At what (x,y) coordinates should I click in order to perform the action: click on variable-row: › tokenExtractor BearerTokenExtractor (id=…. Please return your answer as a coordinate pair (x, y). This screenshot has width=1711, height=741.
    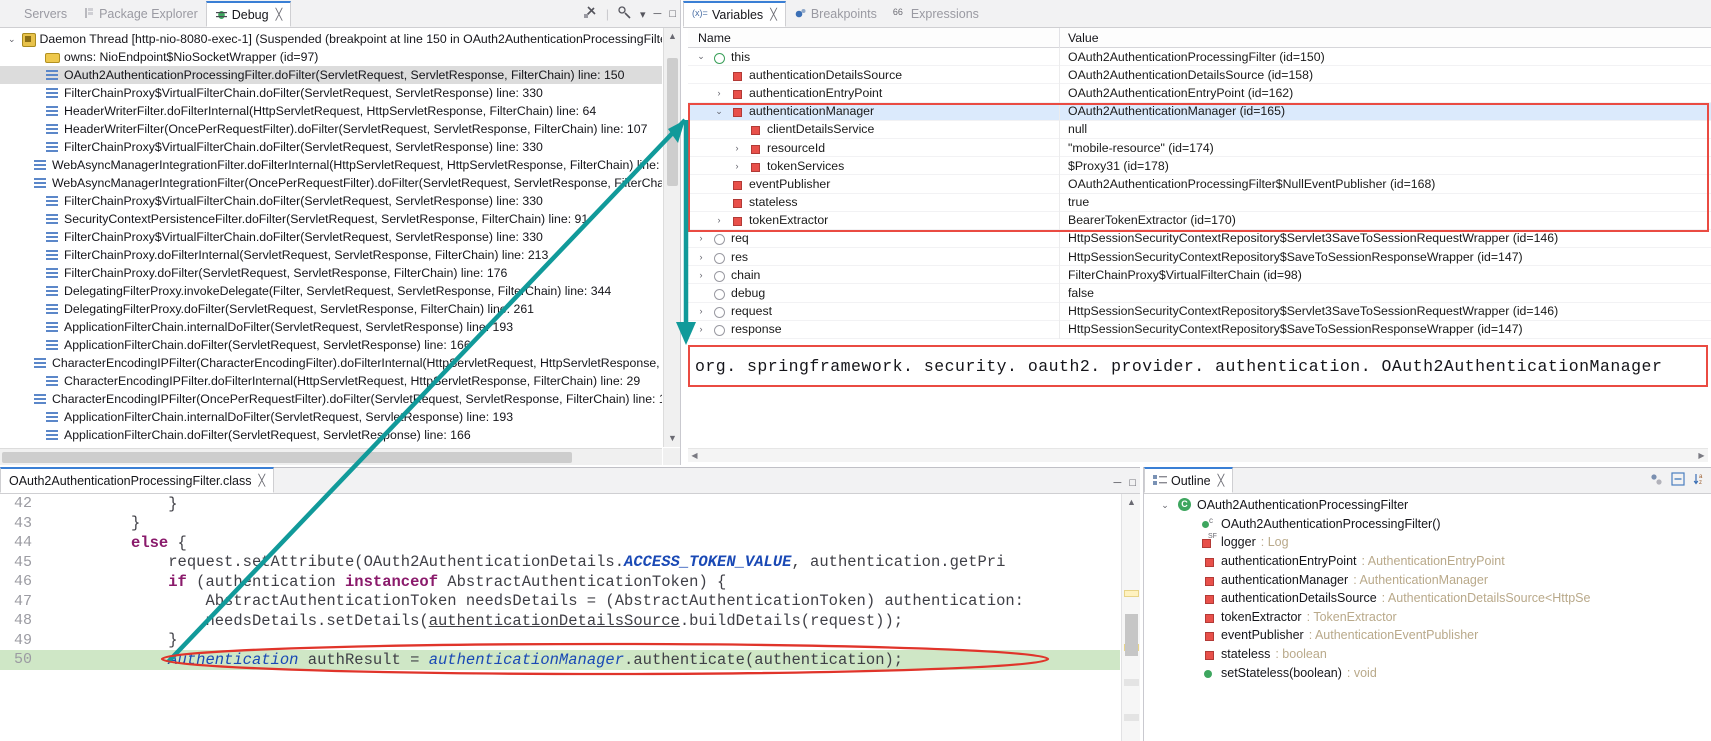
    Looking at the image, I should click on (1199, 220).